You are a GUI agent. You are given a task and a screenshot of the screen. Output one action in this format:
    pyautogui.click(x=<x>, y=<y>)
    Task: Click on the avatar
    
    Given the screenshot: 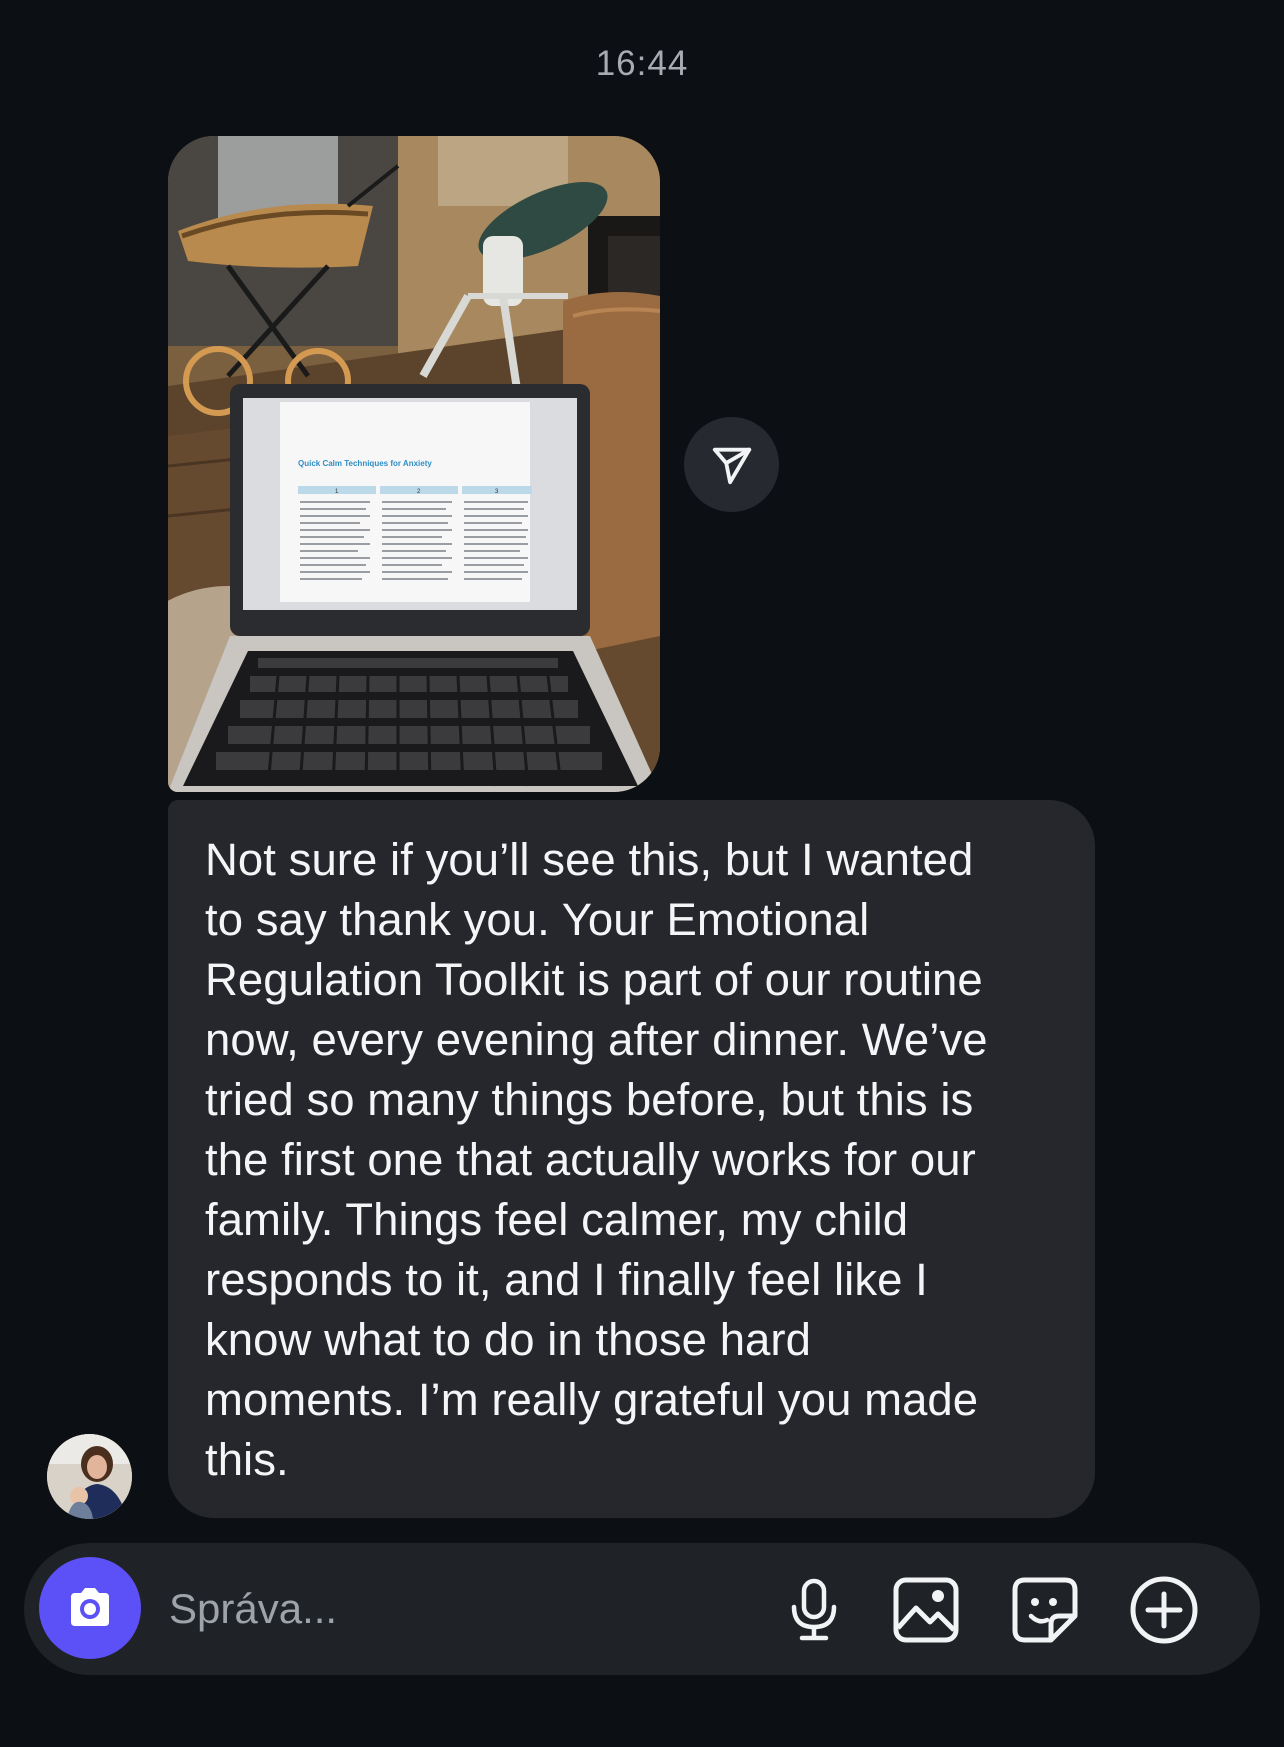 What is the action you would take?
    pyautogui.click(x=89, y=1476)
    